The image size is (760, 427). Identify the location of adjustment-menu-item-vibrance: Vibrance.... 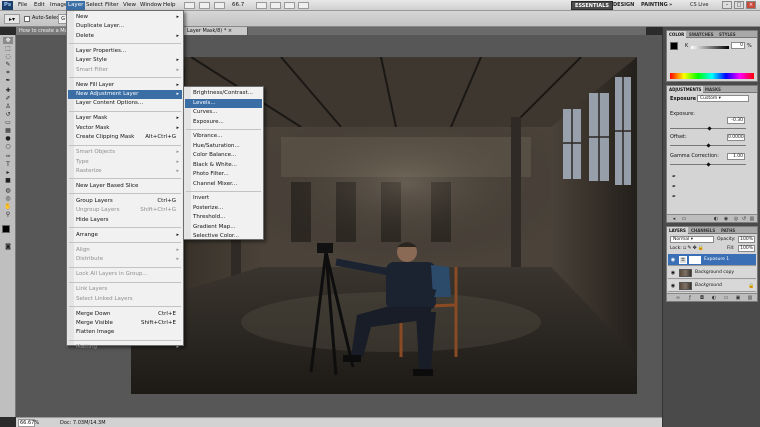
(223, 136).